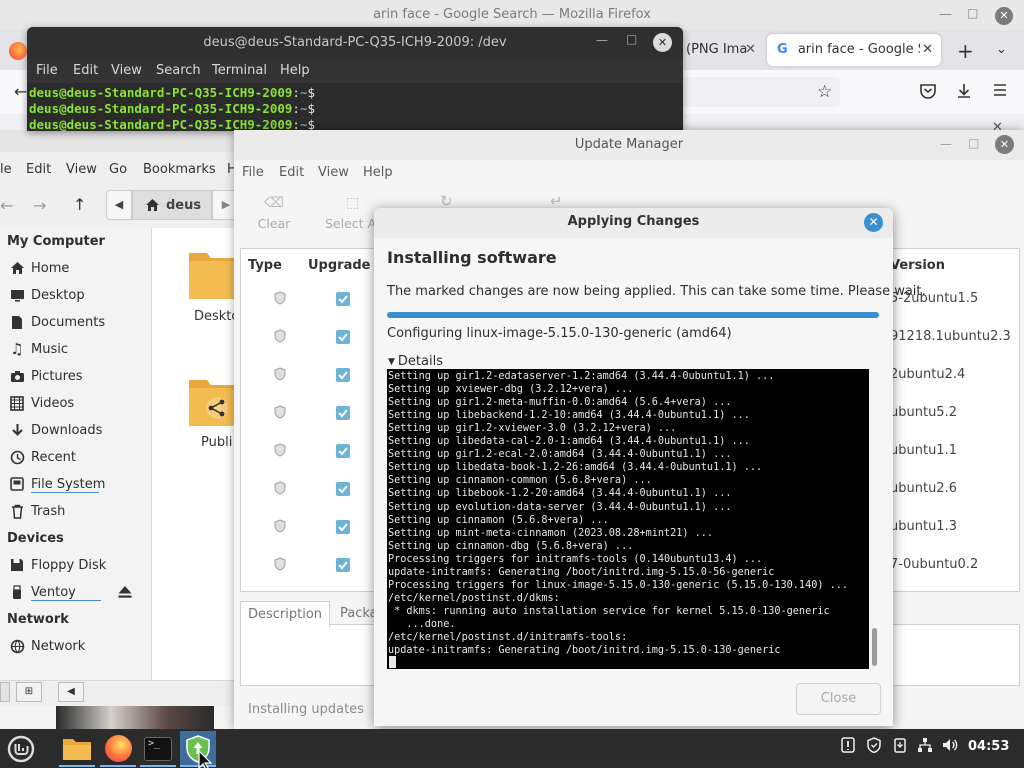 This screenshot has width=1024, height=768. What do you see at coordinates (172, 108) in the screenshot?
I see `terminal-prompt-line: deus@deus-Standard-PC-Q35-ICH9-2009:~$` at bounding box center [172, 108].